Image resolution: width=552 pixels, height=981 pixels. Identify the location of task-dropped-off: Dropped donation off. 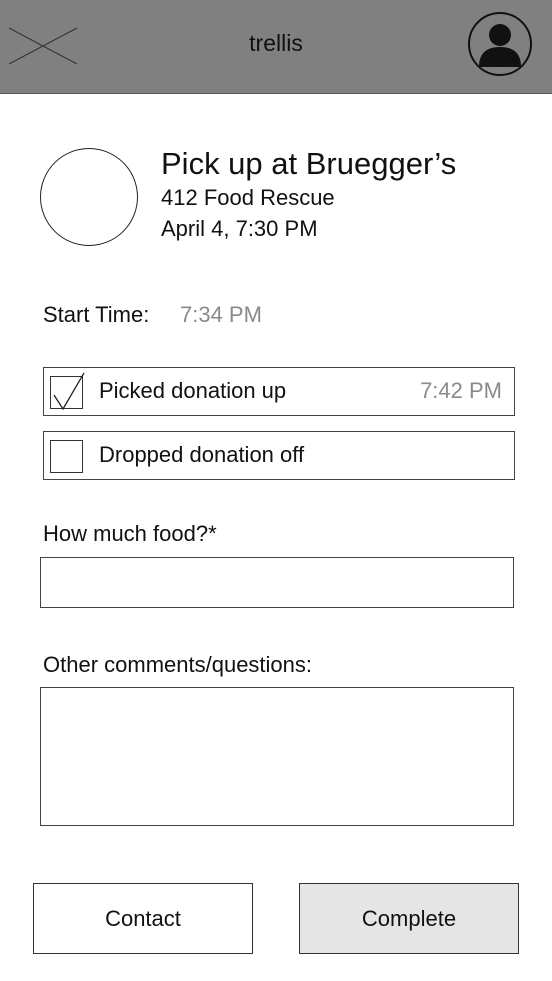
(279, 455).